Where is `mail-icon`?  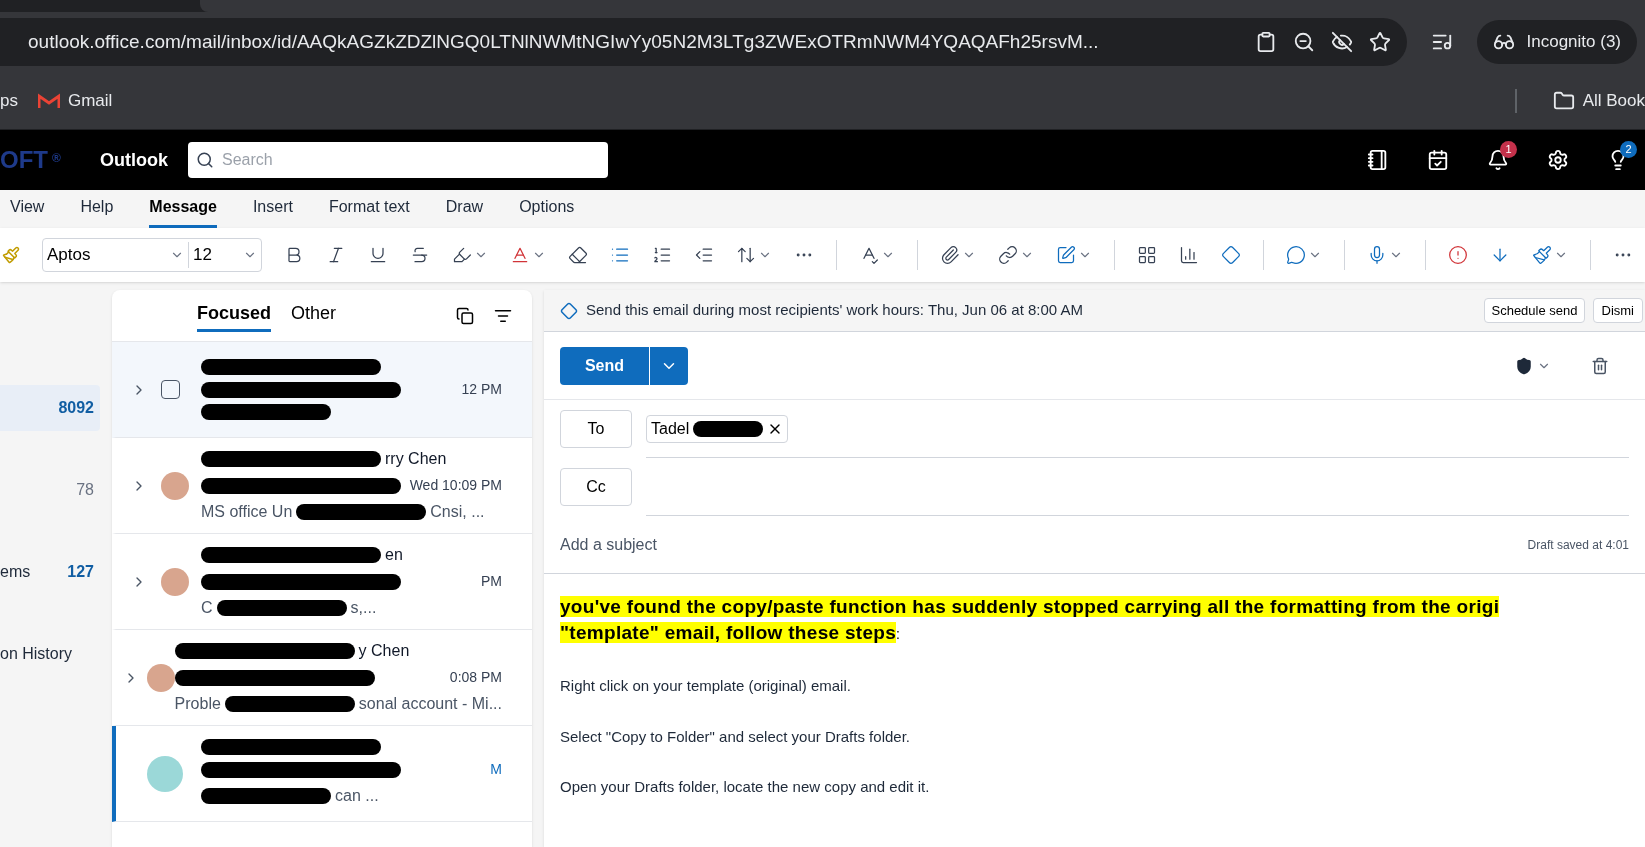 mail-icon is located at coordinates (48, 100).